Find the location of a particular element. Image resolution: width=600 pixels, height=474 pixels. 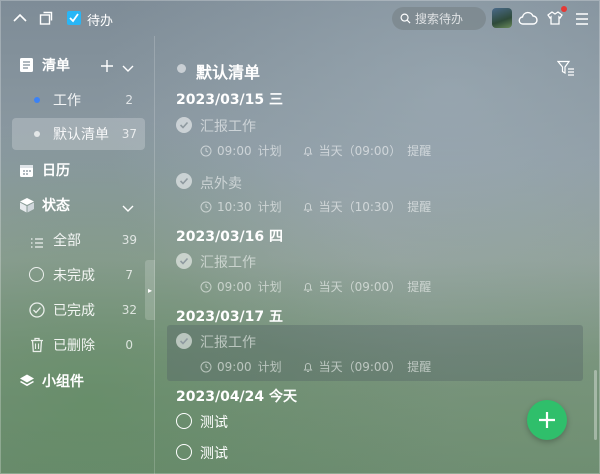

scrollbar is located at coordinates (595, 405).